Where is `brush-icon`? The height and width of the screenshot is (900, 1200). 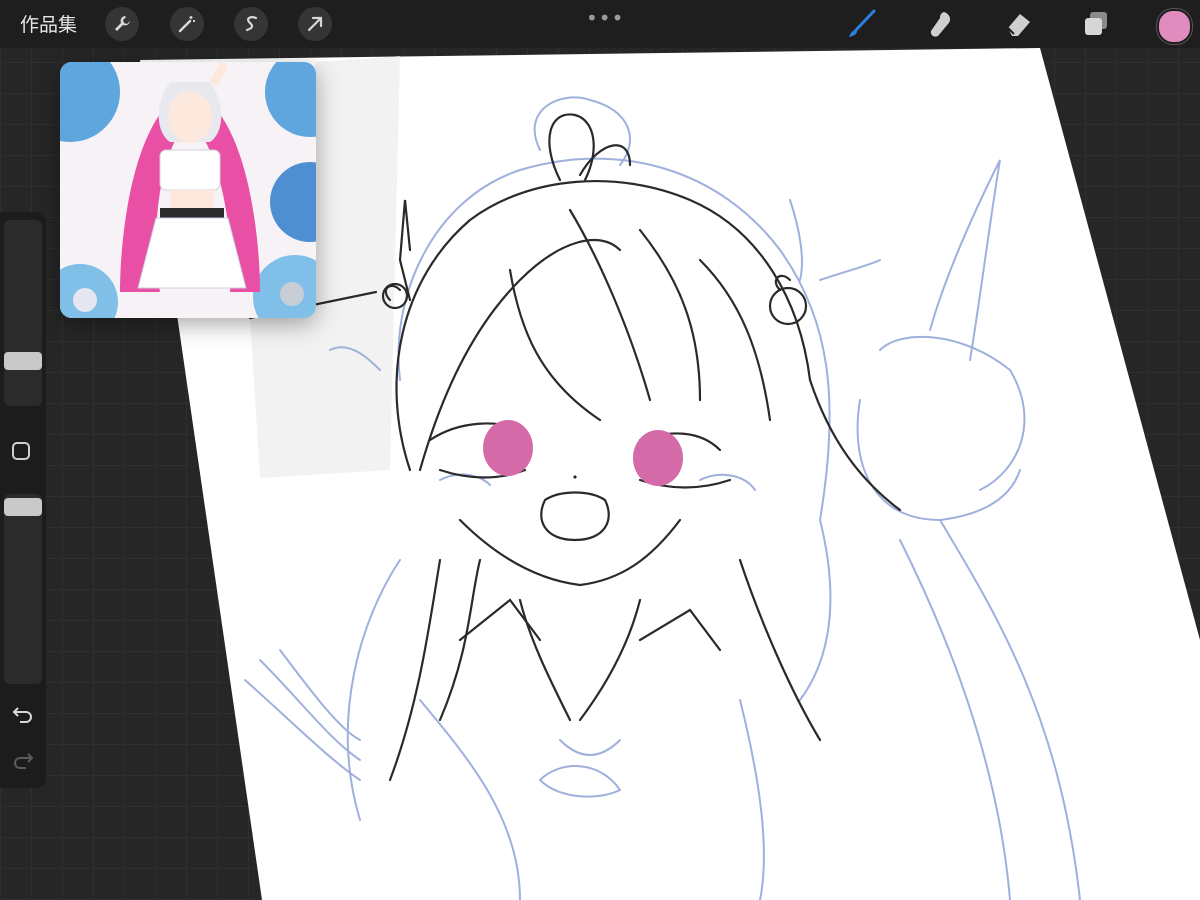
brush-icon is located at coordinates (862, 23).